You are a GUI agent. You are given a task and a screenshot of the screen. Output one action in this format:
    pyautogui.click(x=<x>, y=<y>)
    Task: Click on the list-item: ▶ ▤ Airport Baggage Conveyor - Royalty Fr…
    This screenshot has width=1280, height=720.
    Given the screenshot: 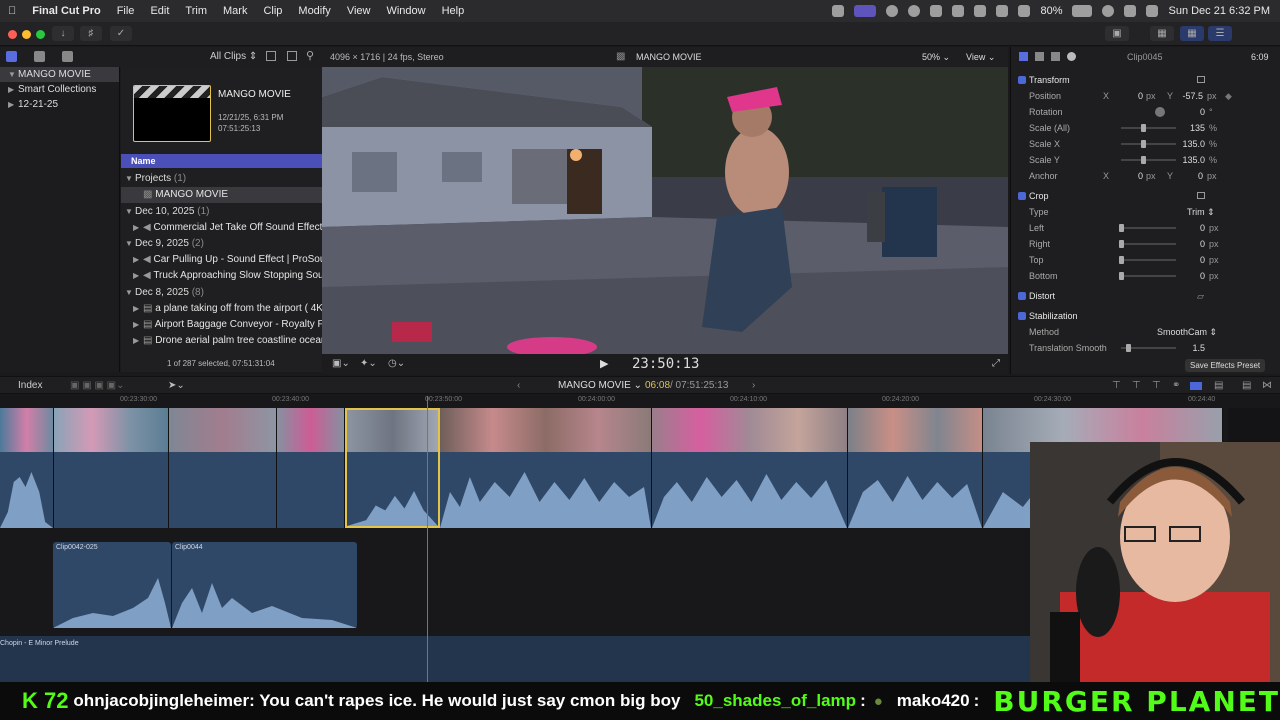 What is the action you would take?
    pyautogui.click(x=221, y=325)
    